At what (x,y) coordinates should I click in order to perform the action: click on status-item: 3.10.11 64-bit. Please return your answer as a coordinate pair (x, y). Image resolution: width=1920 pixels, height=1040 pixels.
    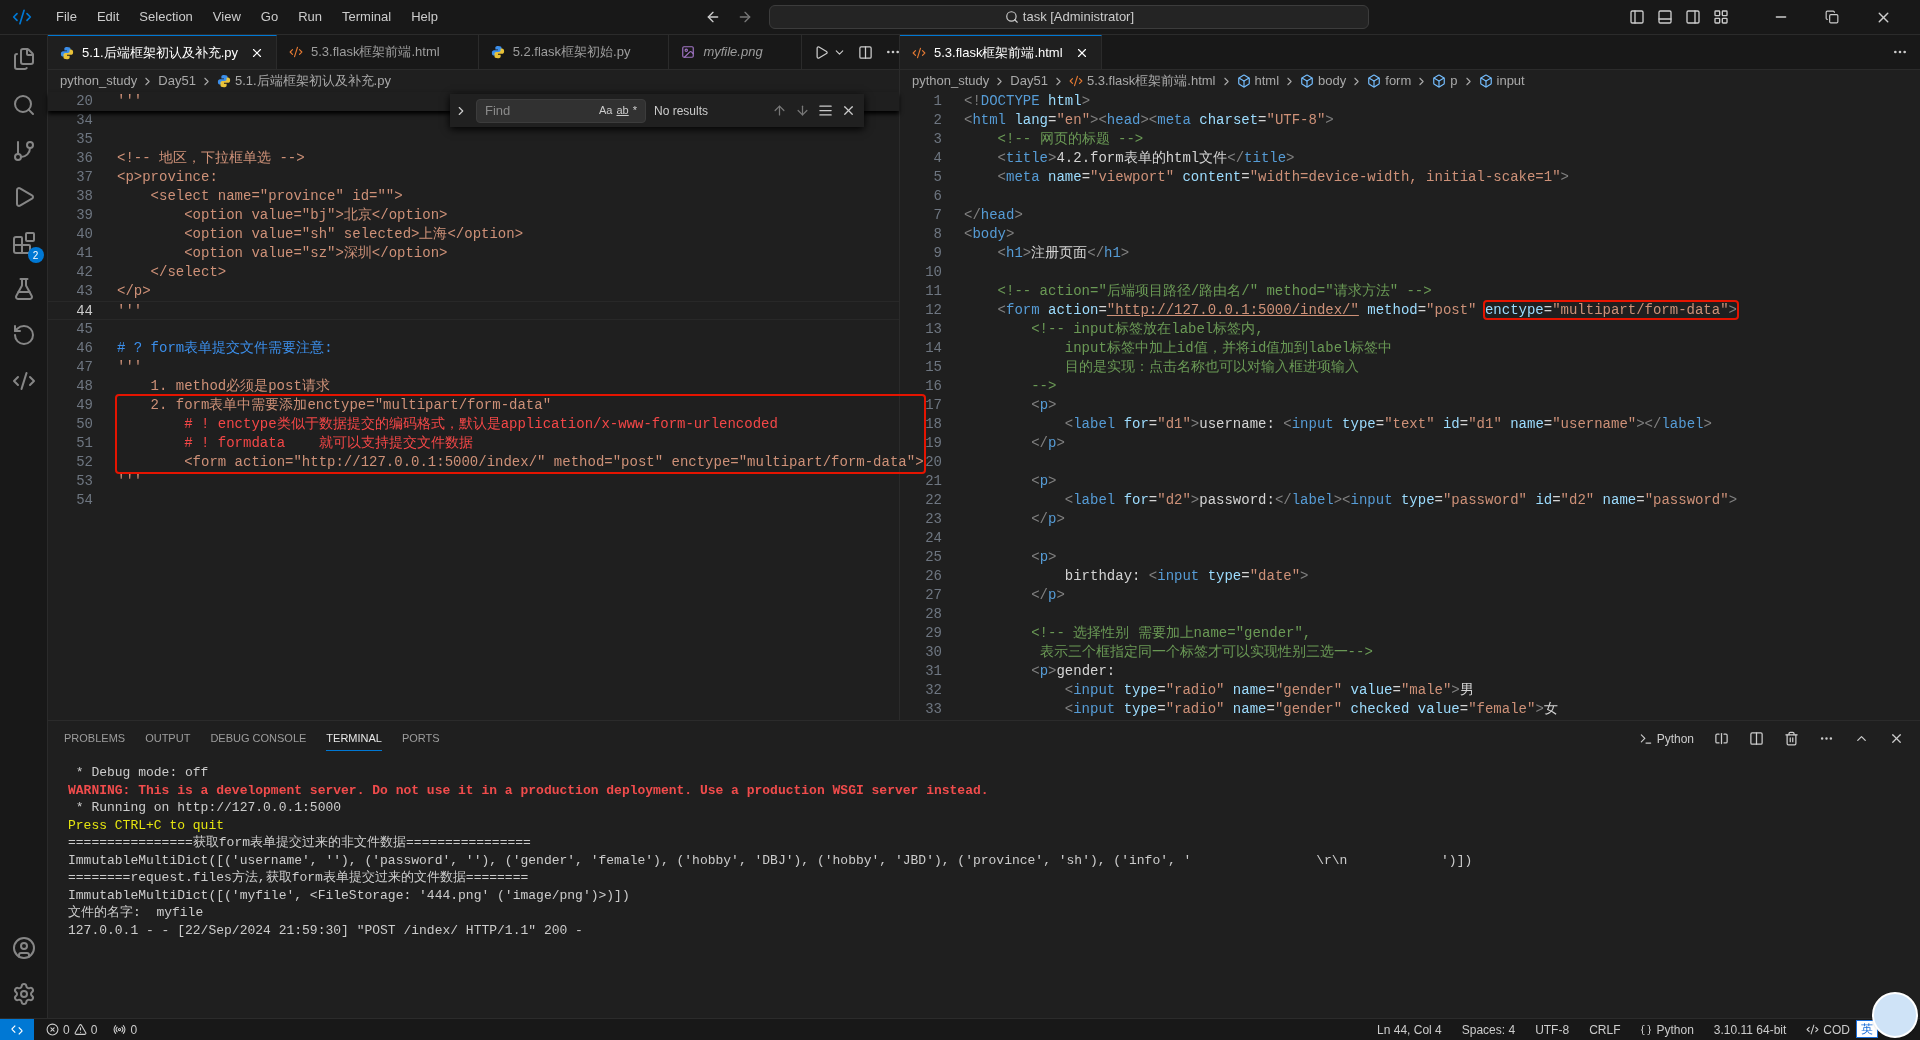
    Looking at the image, I should click on (1750, 1029).